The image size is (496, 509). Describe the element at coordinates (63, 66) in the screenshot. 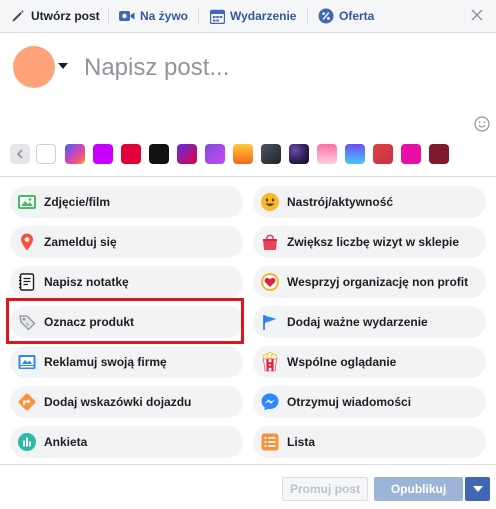

I see `audience-caret-icon` at that location.